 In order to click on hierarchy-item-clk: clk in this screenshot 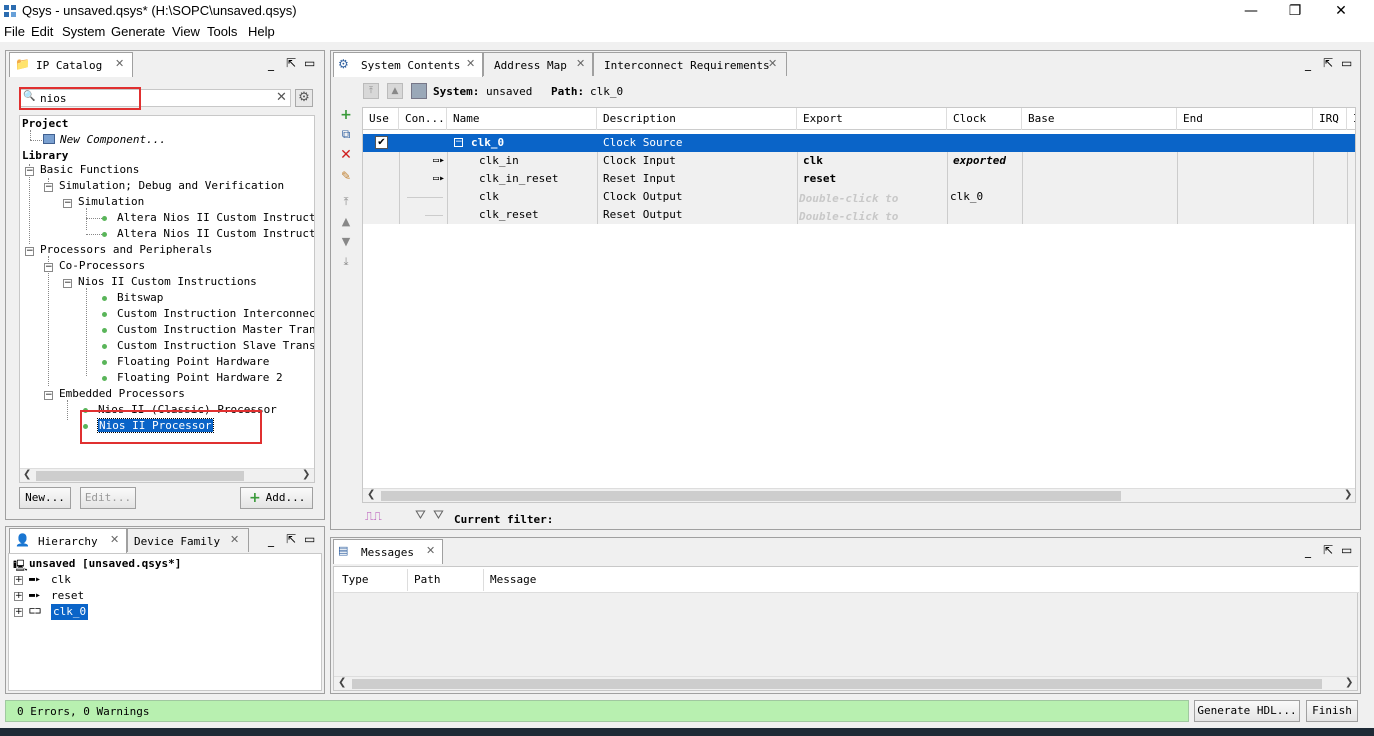, I will do `click(61, 580)`.